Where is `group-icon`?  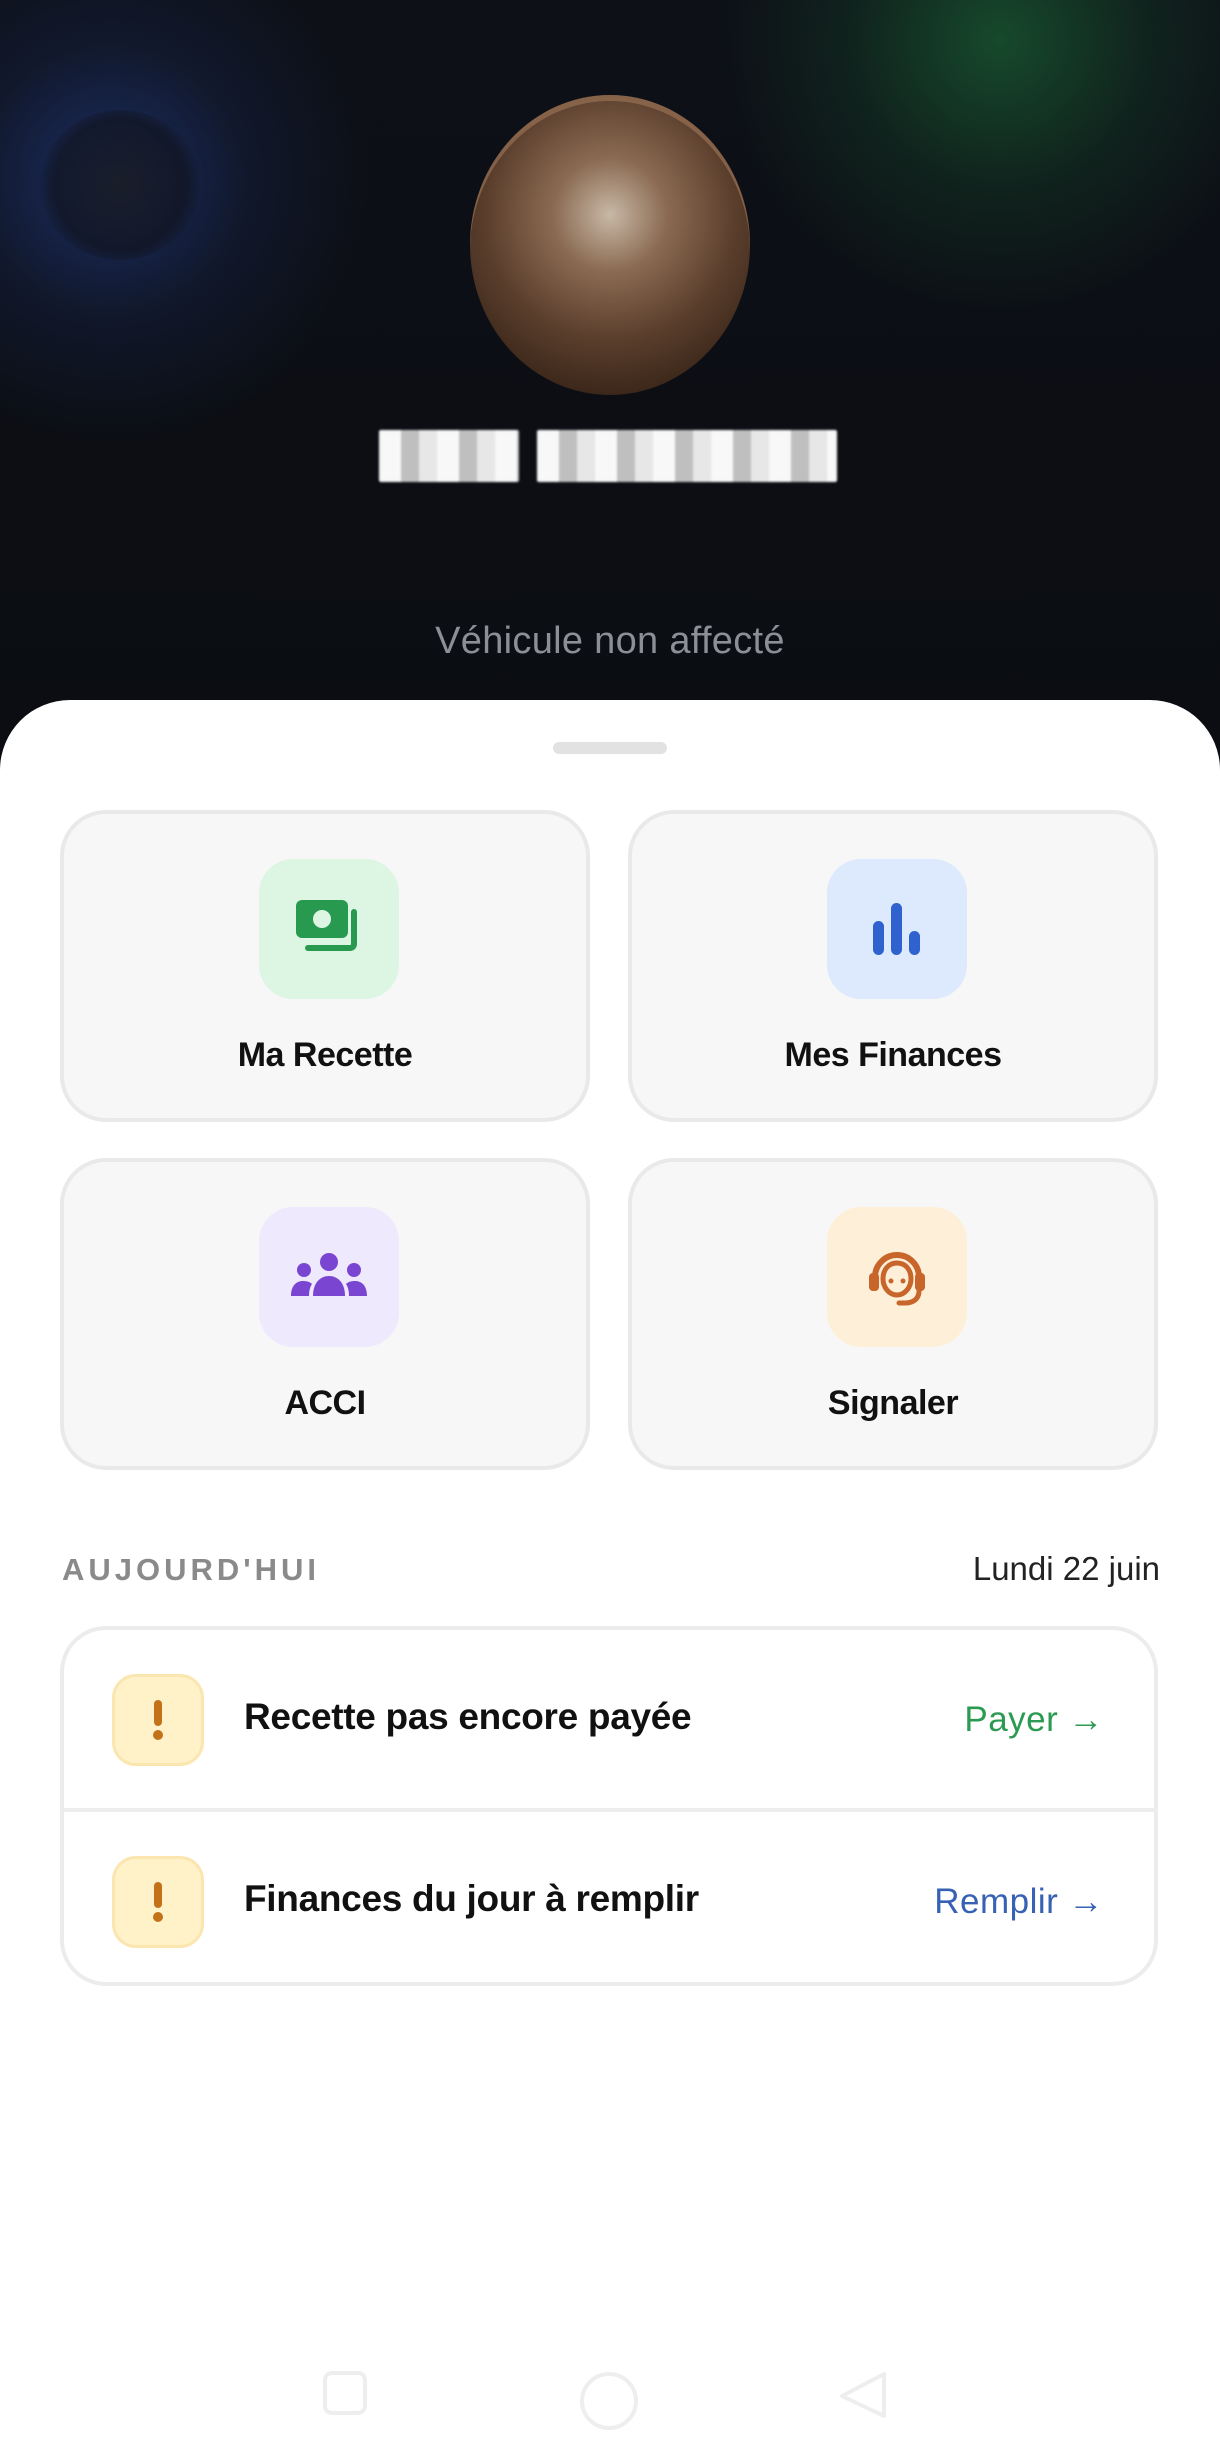 group-icon is located at coordinates (329, 1274).